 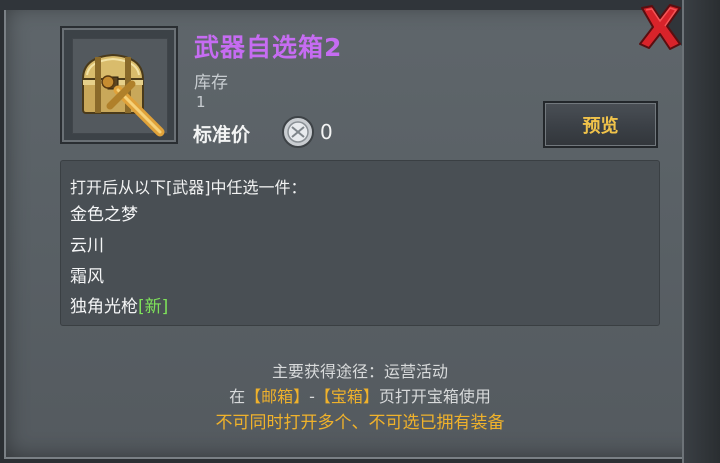 What do you see at coordinates (360, 423) in the screenshot?
I see `warning-text: 不可同时打开多个、不可选已拥有装备` at bounding box center [360, 423].